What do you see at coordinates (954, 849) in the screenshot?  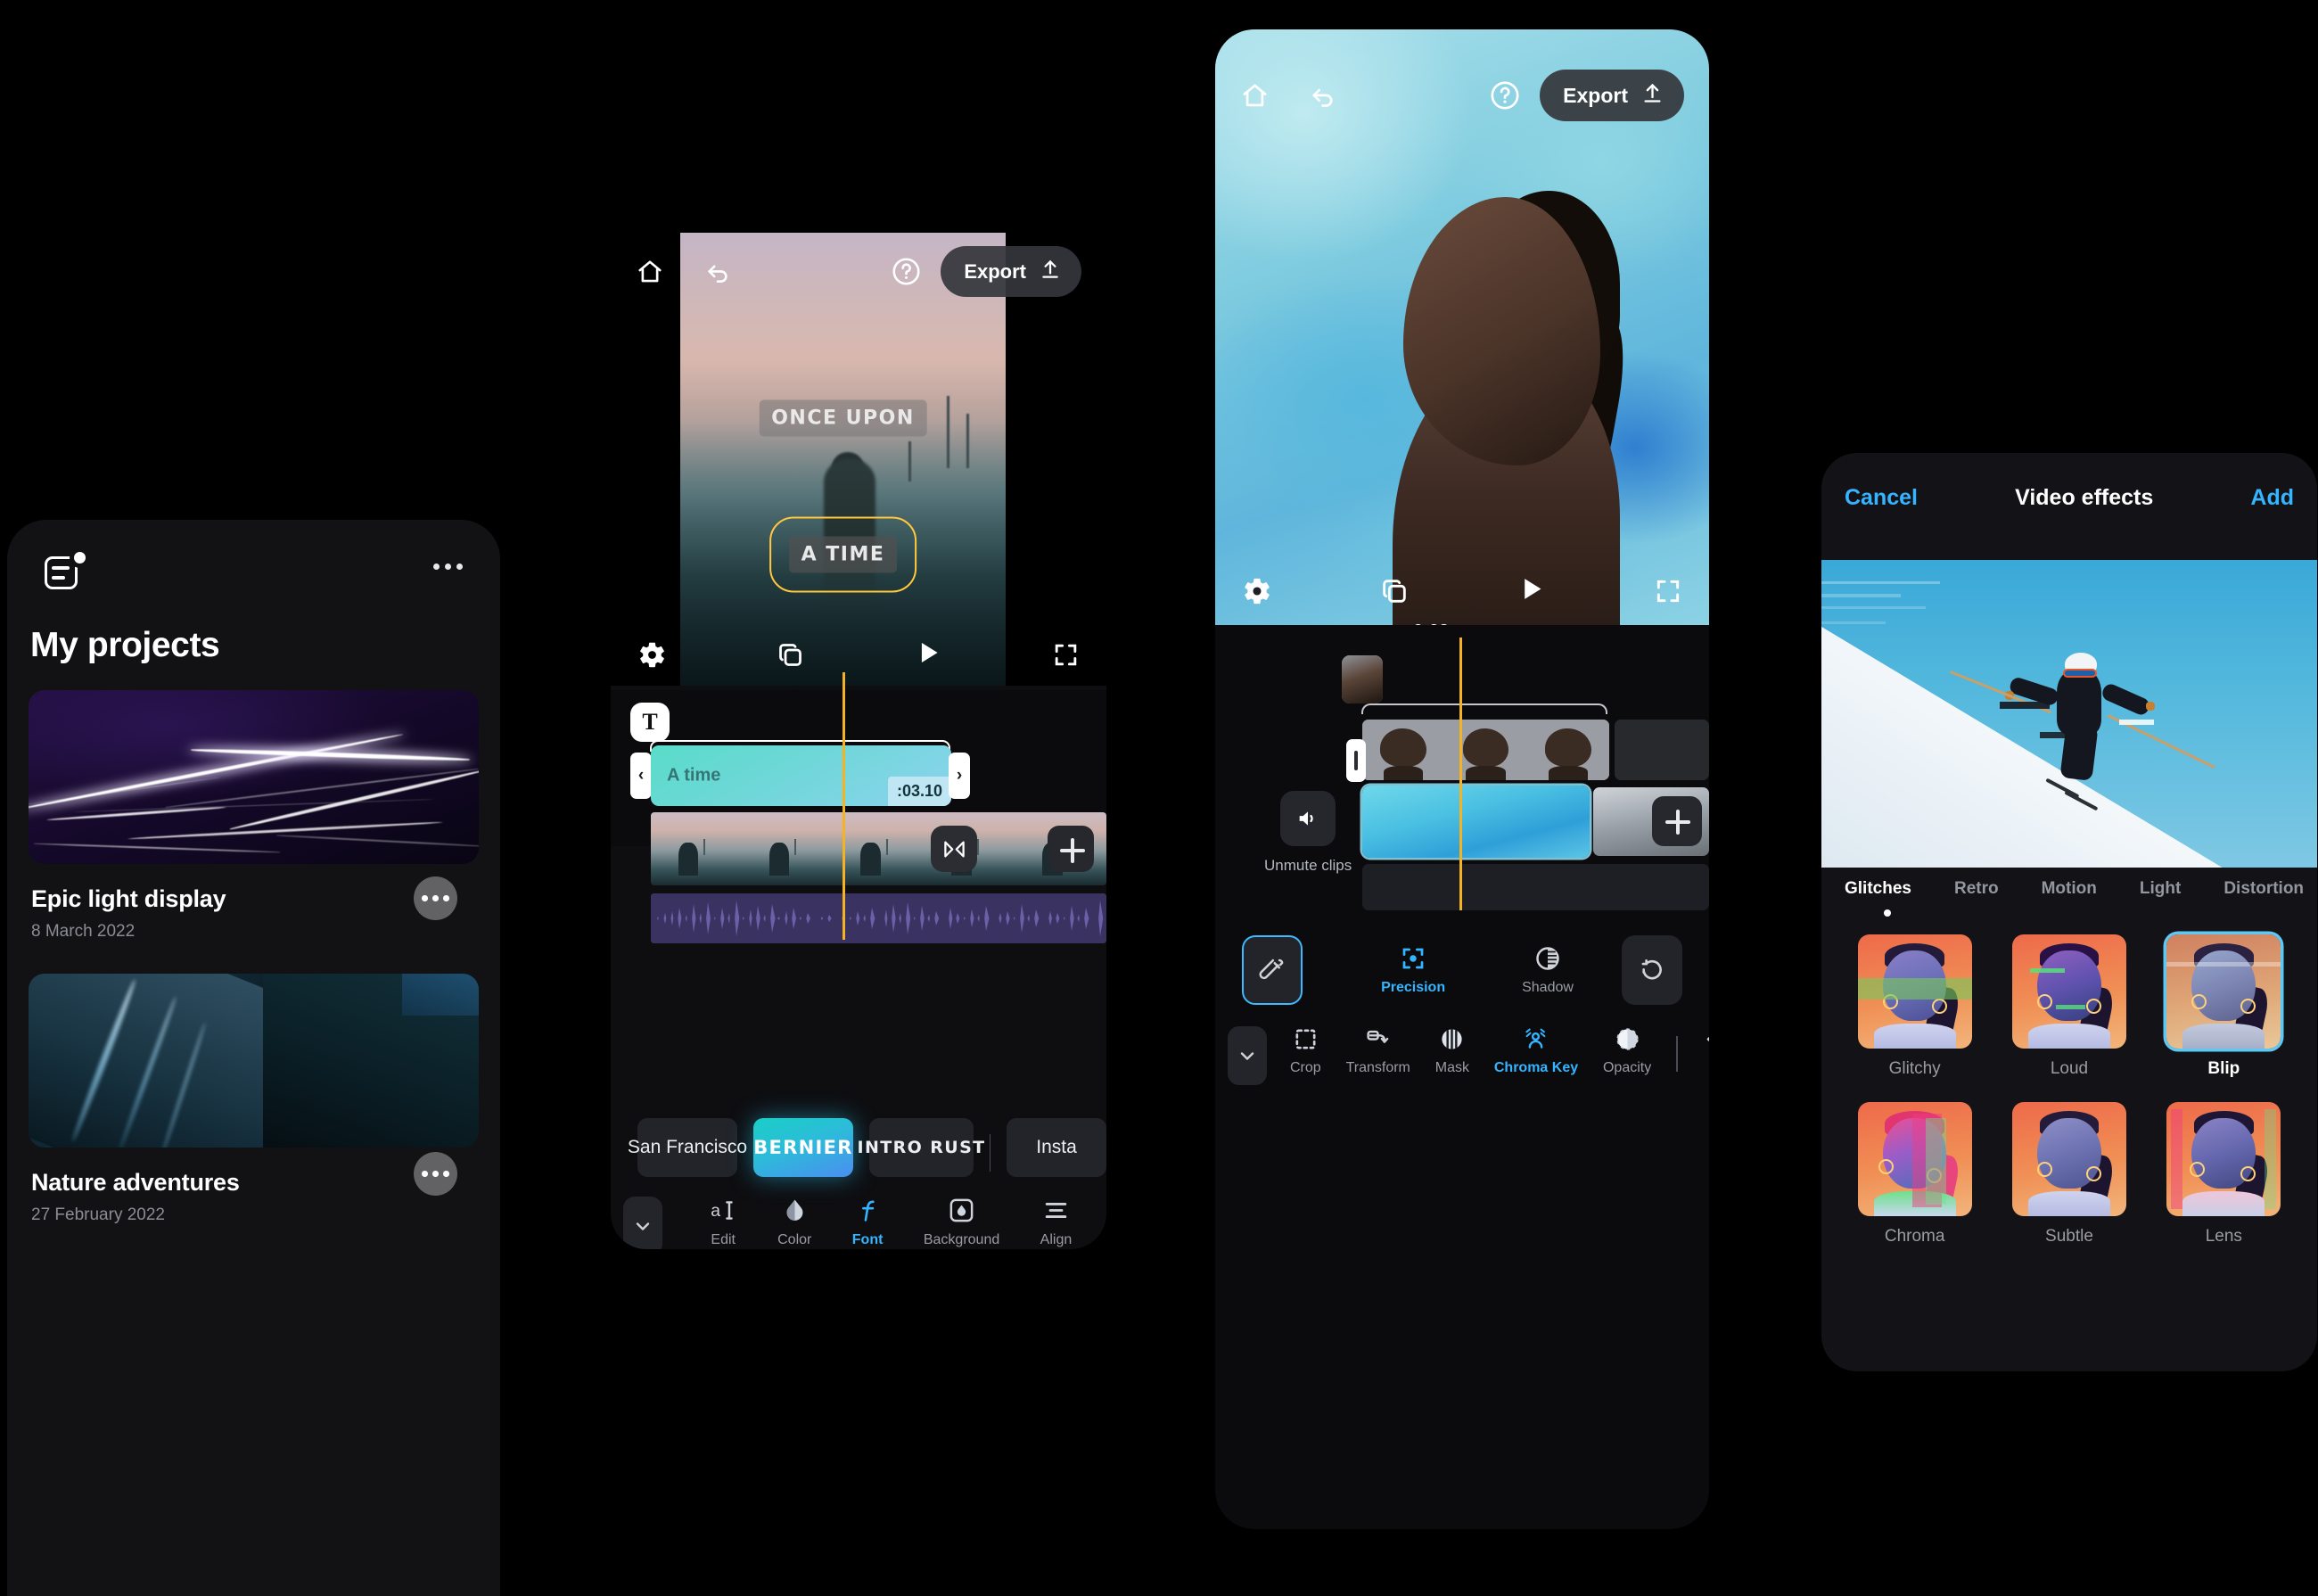 I see `transition-icon` at bounding box center [954, 849].